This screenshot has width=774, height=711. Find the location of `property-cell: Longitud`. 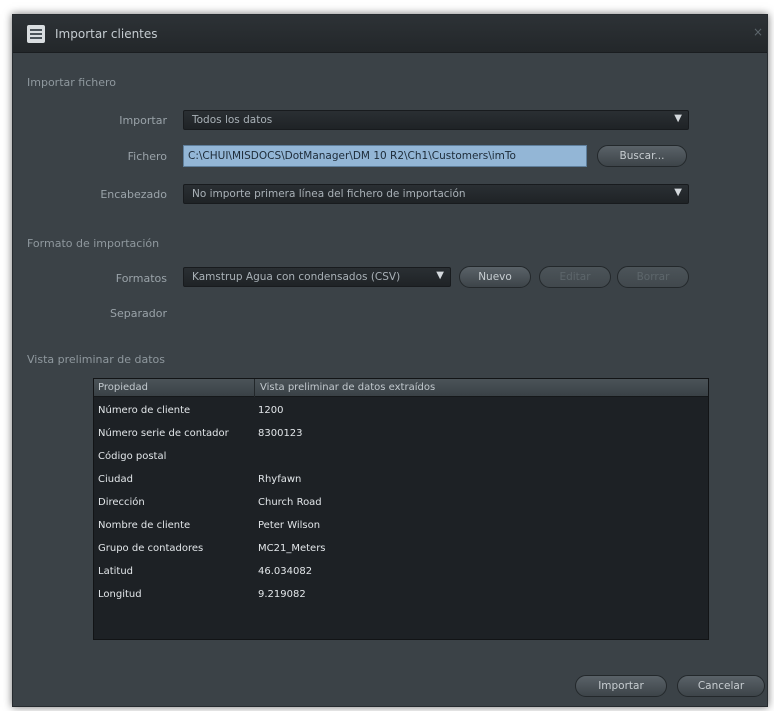

property-cell: Longitud is located at coordinates (120, 594).